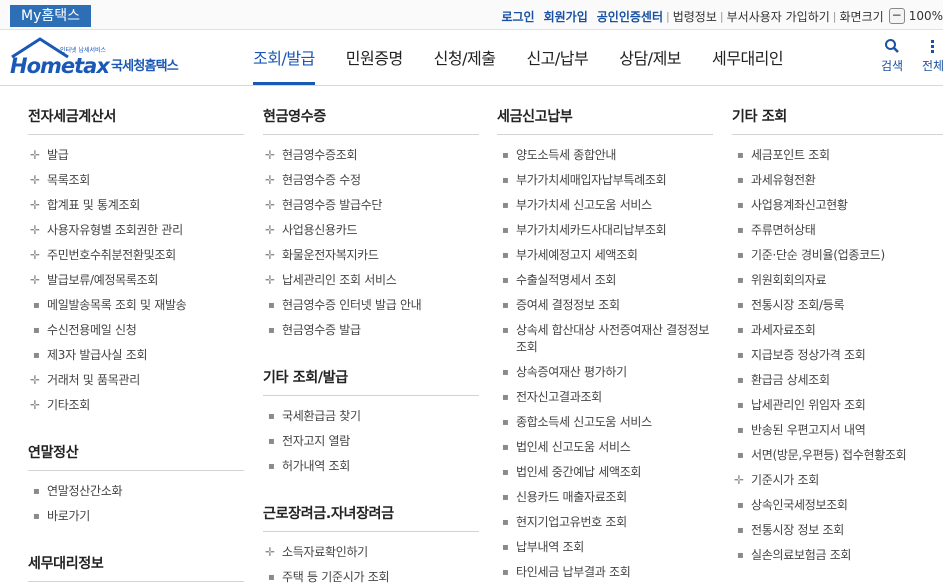 The height and width of the screenshot is (583, 943). What do you see at coordinates (136, 255) in the screenshot?
I see `menu-item: ✛ 주민번호수취분전환및조회` at bounding box center [136, 255].